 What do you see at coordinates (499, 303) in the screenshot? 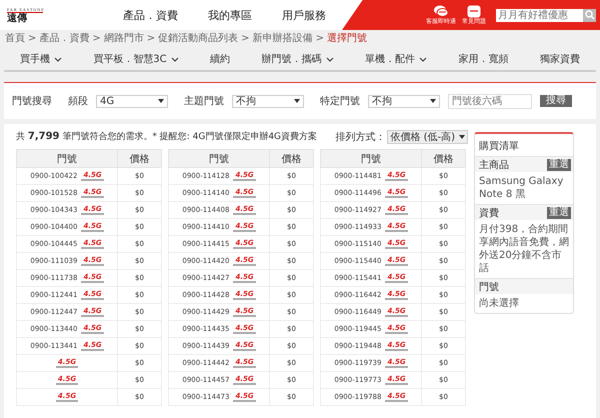
I see `section-text: 尚未選擇` at bounding box center [499, 303].